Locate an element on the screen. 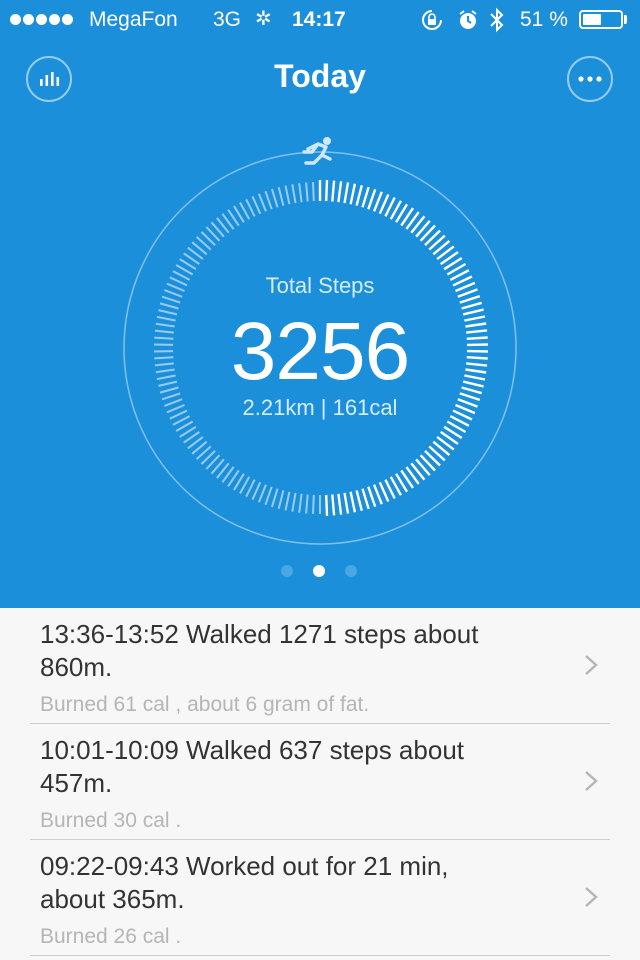 Image resolution: width=640 pixels, height=960 pixels. activity-calories: Burned 61 cal , about 6 gram of fat. is located at coordinates (205, 704).